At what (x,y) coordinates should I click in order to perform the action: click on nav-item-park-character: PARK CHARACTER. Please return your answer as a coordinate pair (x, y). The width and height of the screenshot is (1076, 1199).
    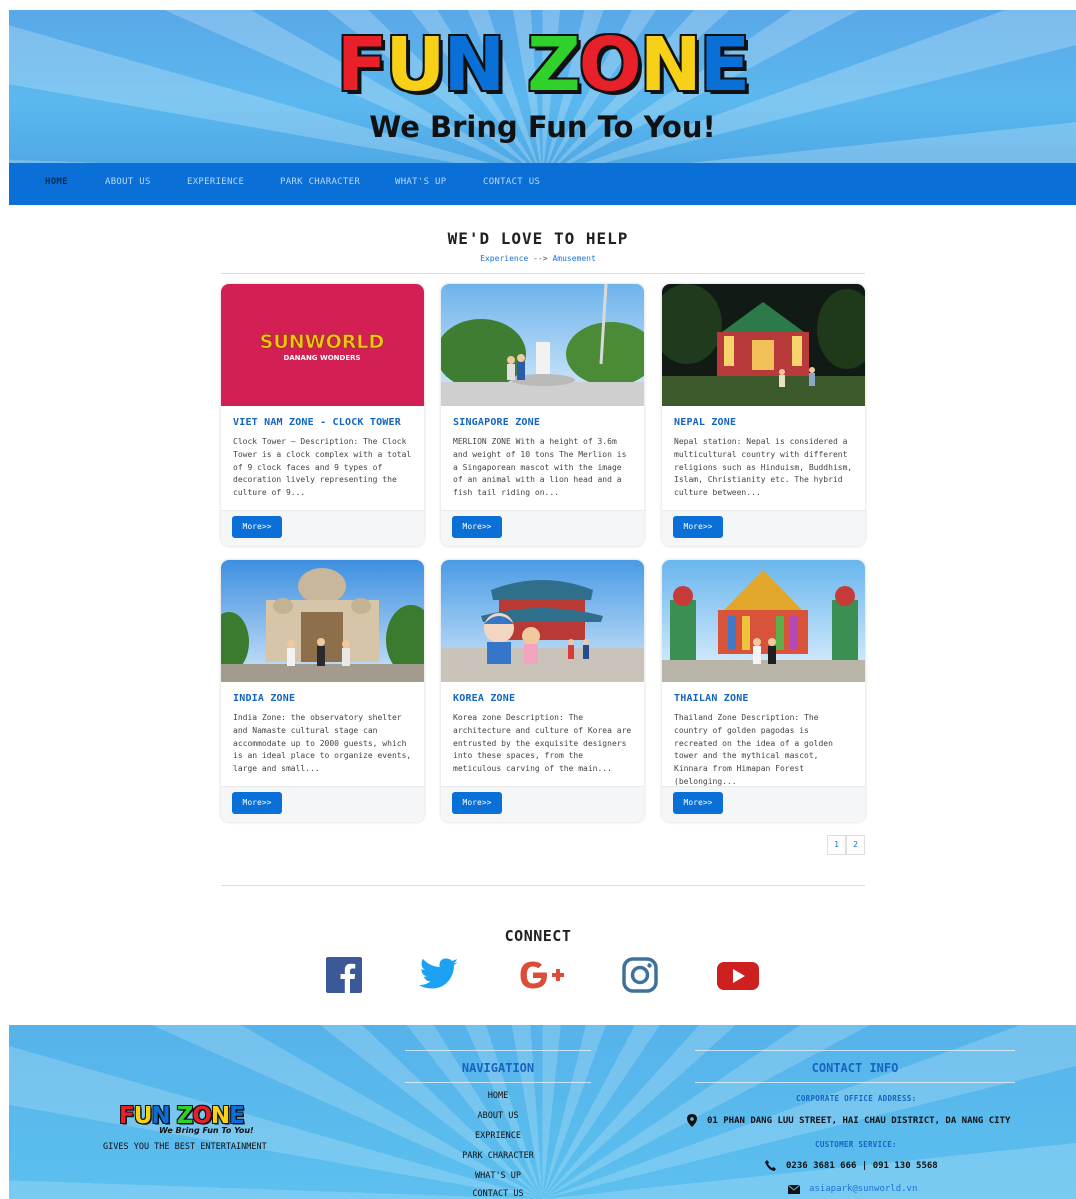
    Looking at the image, I should click on (320, 182).